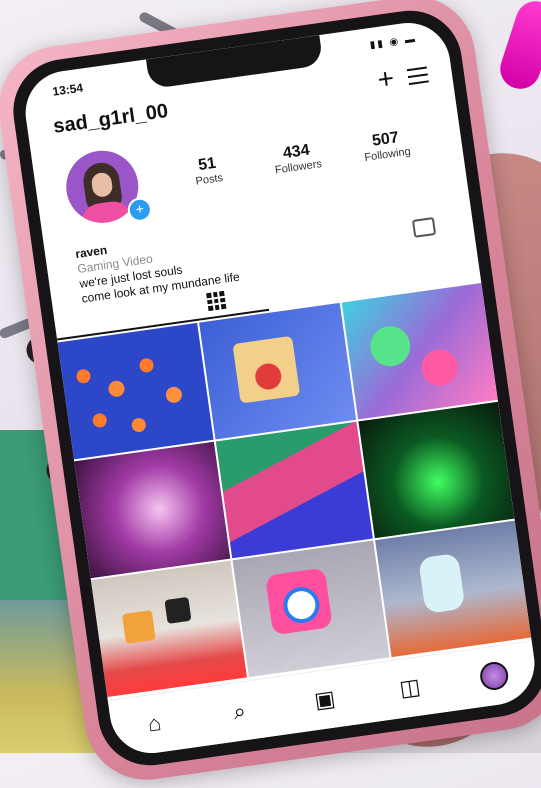 The width and height of the screenshot is (541, 788). I want to click on status-time: 13:54, so click(67, 89).